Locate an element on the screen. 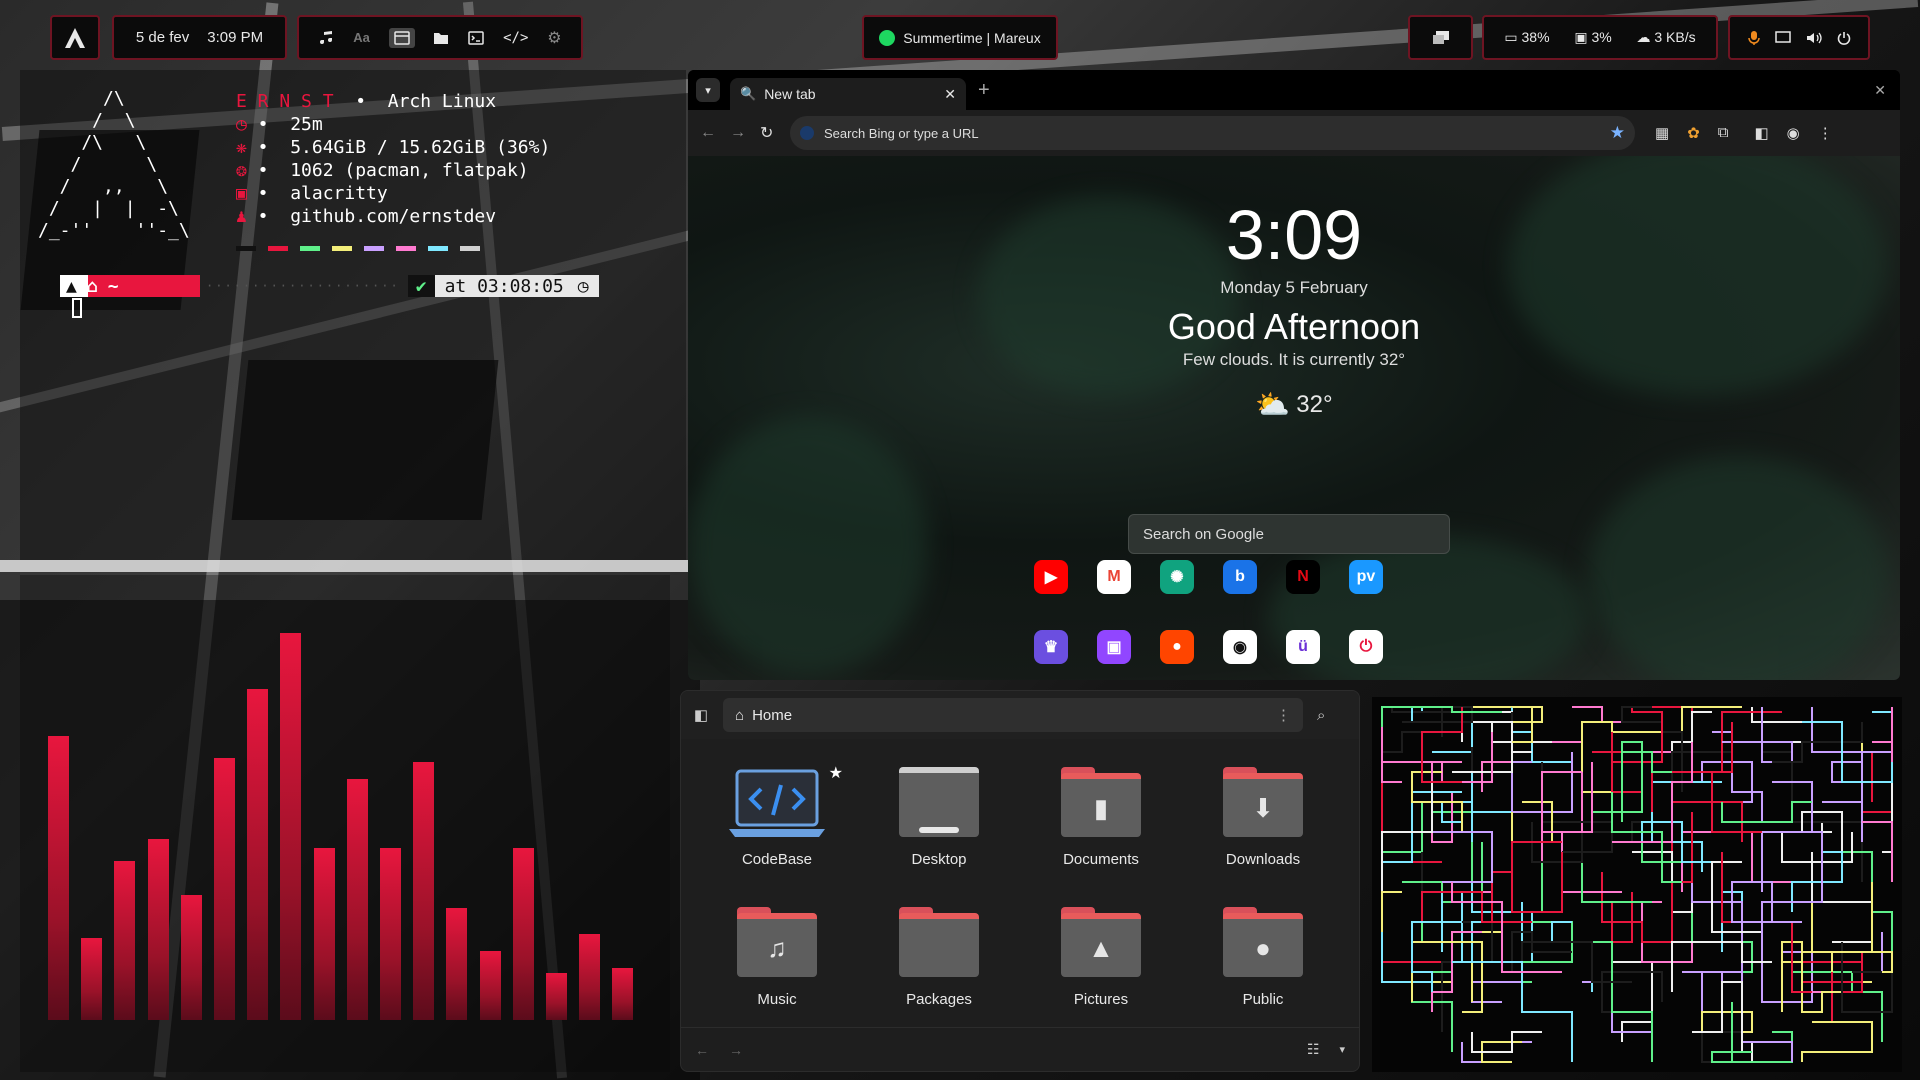 The width and height of the screenshot is (1920, 1080). starred-icon: ★ is located at coordinates (835, 773).